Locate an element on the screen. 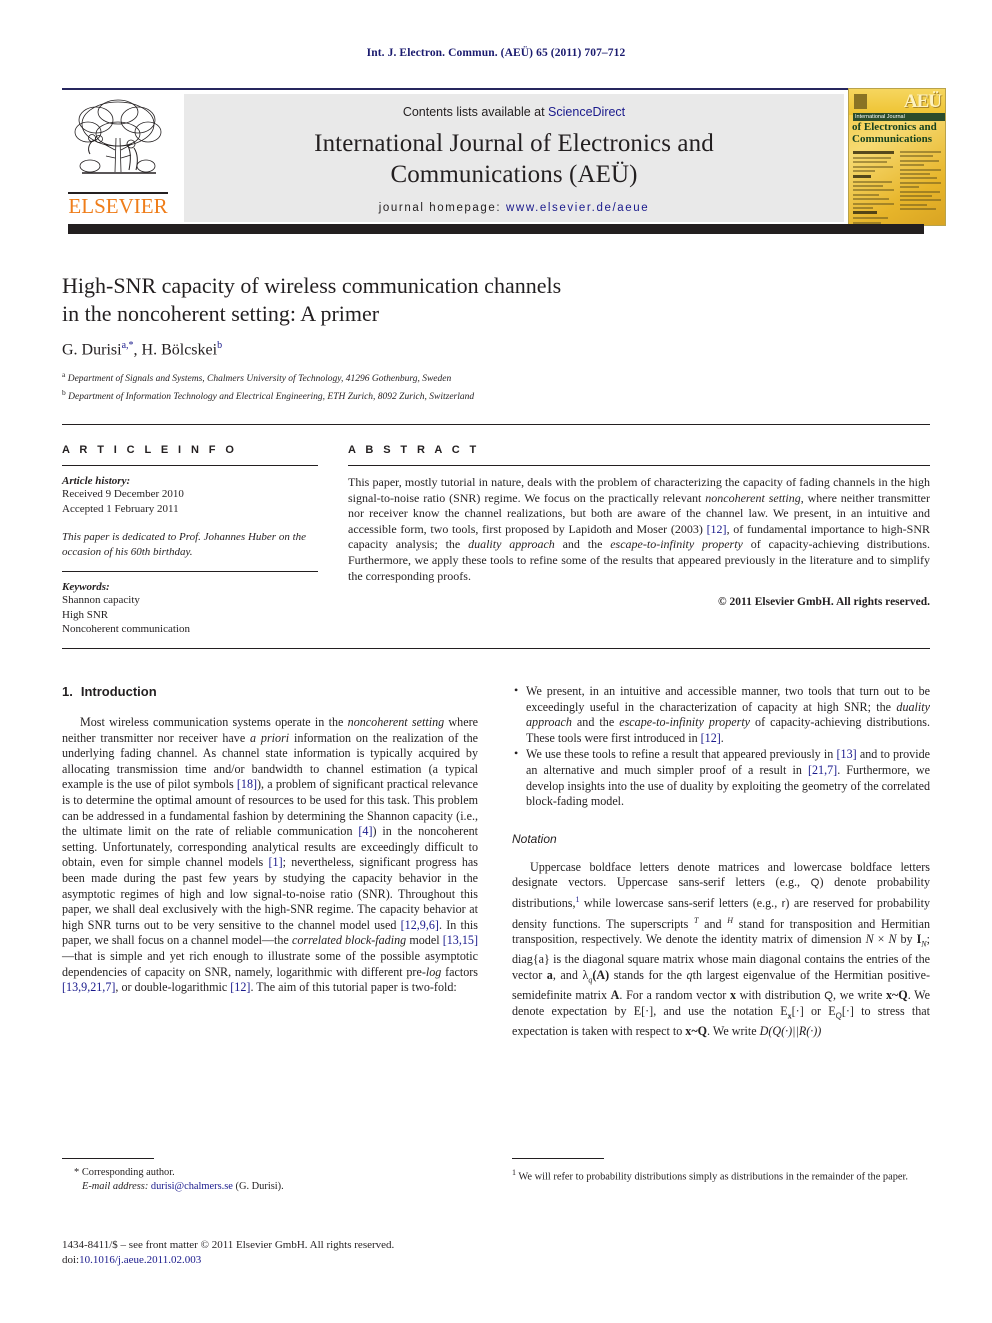 The height and width of the screenshot is (1323, 992). homepage-link: www.elsevier.de/aeue is located at coordinates (577, 208).